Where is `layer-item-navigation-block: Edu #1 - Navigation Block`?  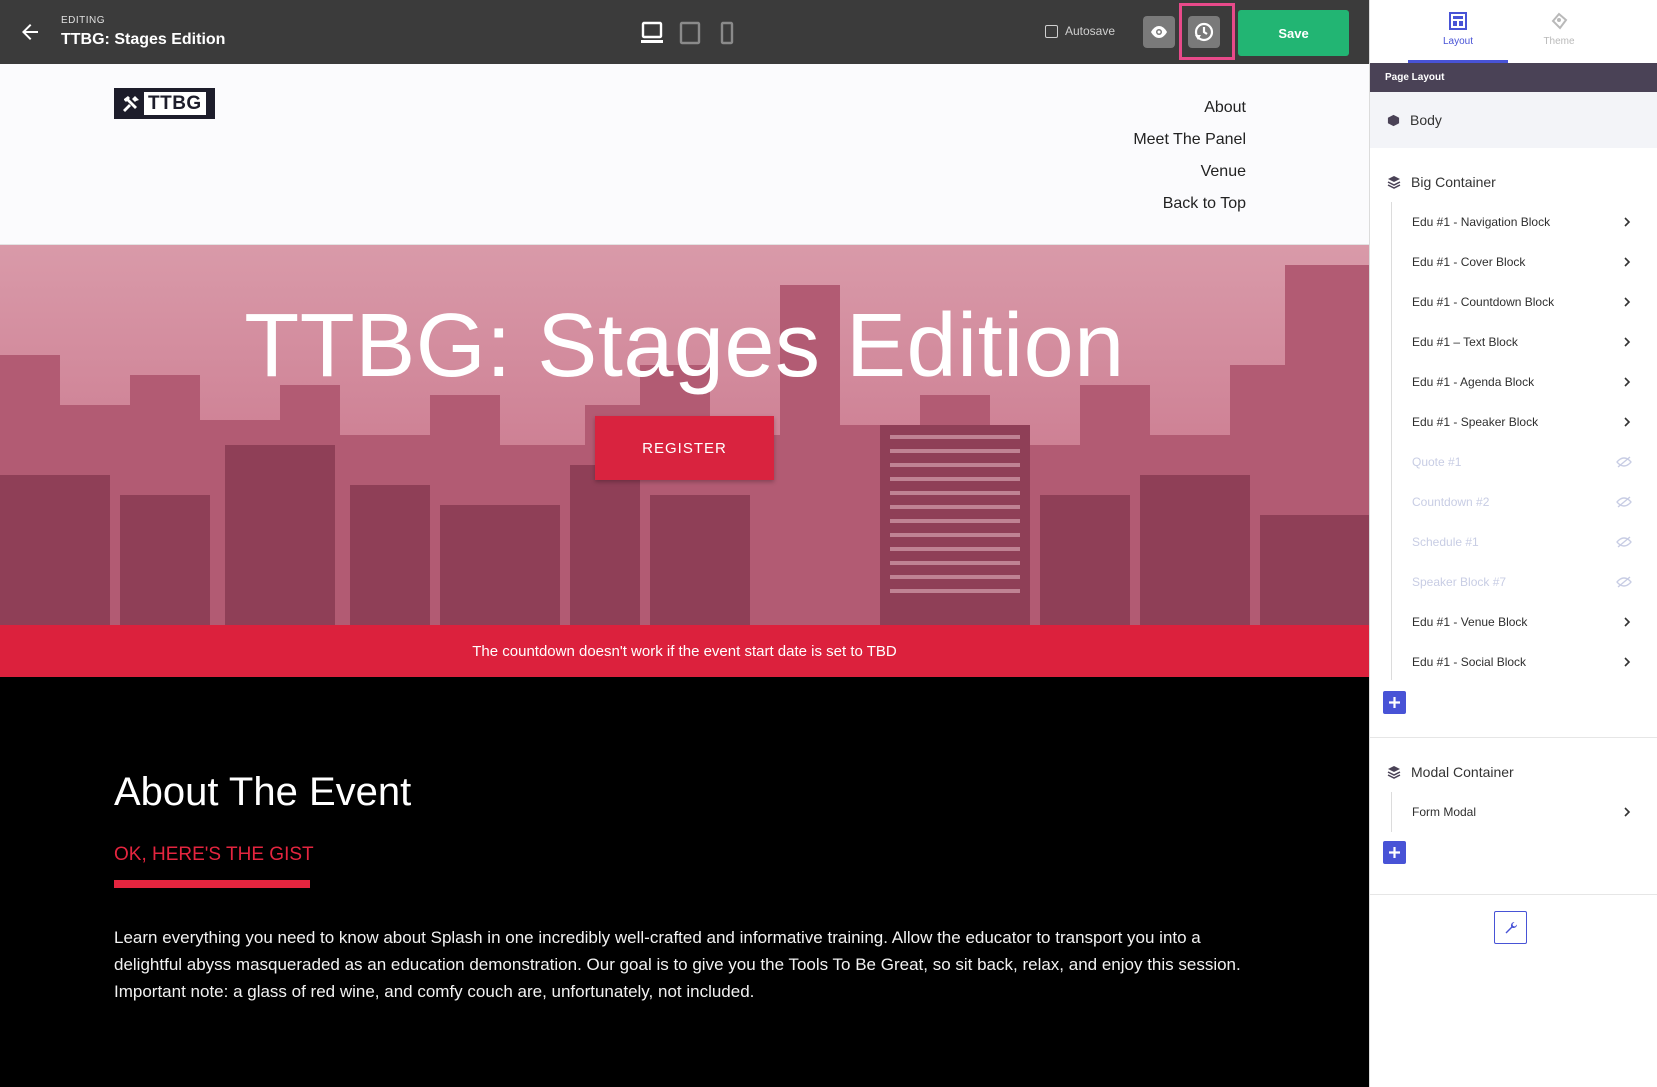
layer-item-navigation-block: Edu #1 - Navigation Block is located at coordinates (1522, 222).